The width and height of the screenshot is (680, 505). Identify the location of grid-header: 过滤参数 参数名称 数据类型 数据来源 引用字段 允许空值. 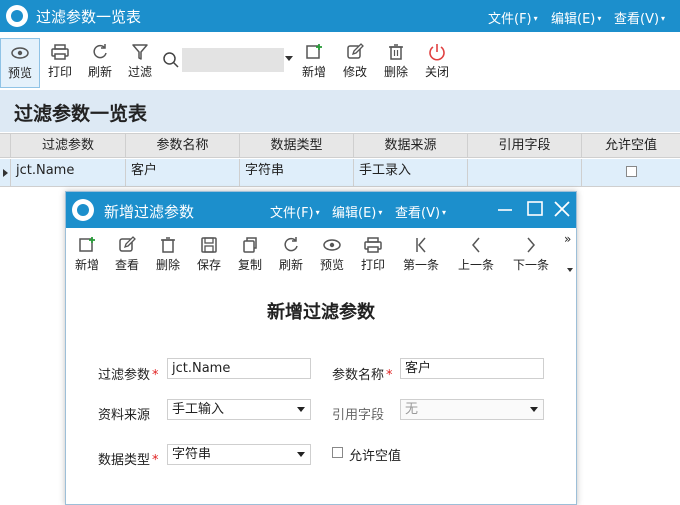
(340, 145).